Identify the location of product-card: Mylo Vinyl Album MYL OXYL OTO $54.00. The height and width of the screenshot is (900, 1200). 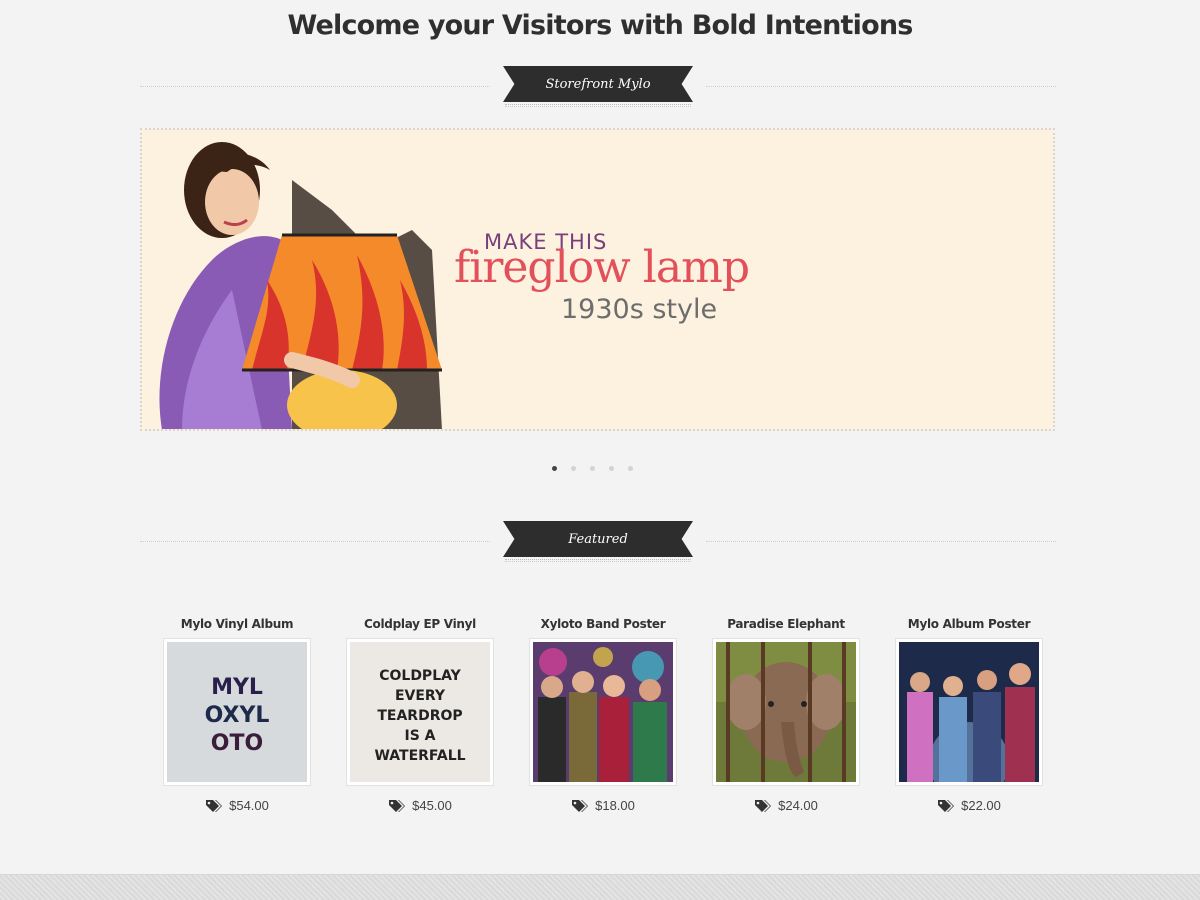
(237, 714).